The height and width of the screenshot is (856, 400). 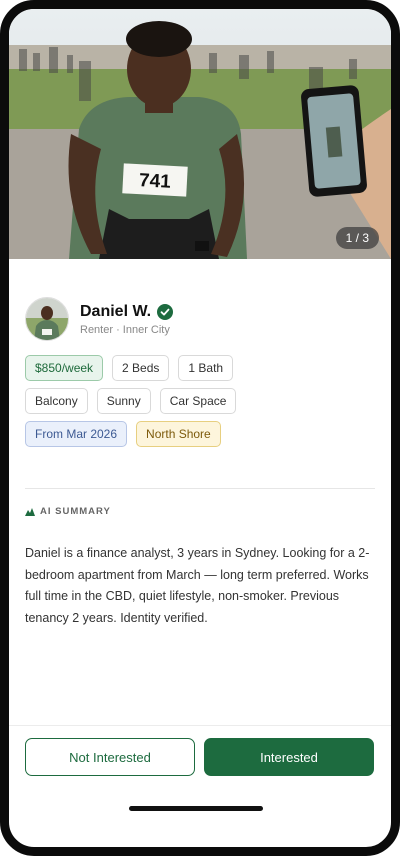 I want to click on tag-row-1: $850/week 2 Beds 1 Bath, so click(x=200, y=368).